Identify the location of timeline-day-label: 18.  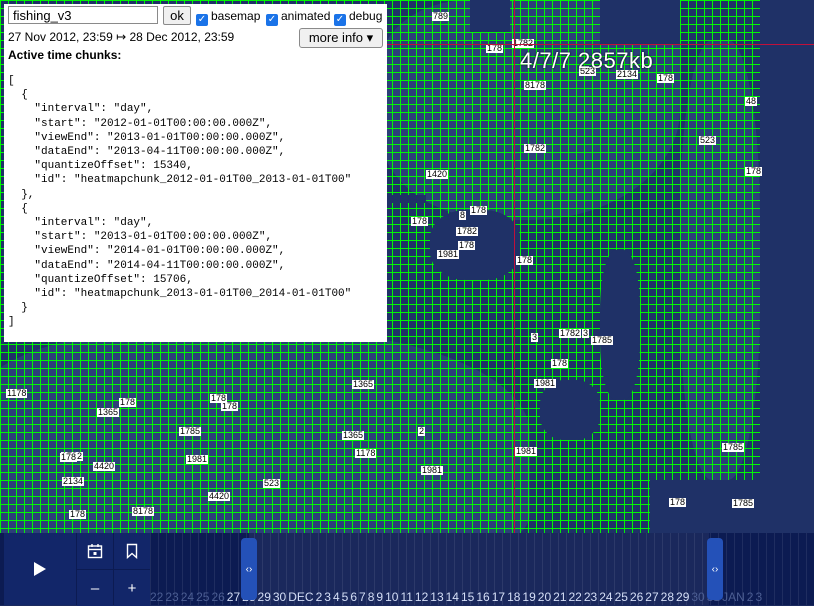
(514, 597).